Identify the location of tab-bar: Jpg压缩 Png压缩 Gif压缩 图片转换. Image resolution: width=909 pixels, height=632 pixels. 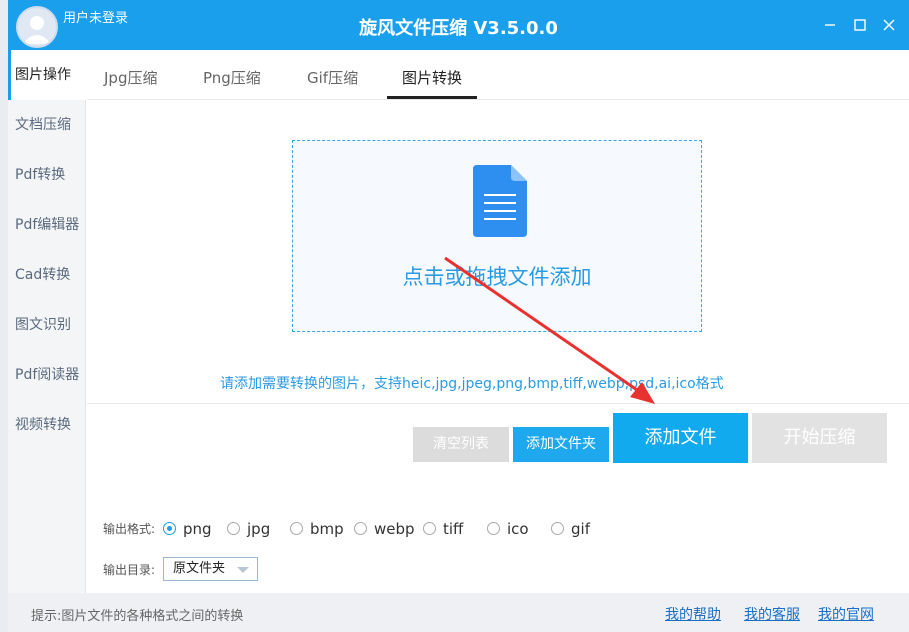
(498, 75).